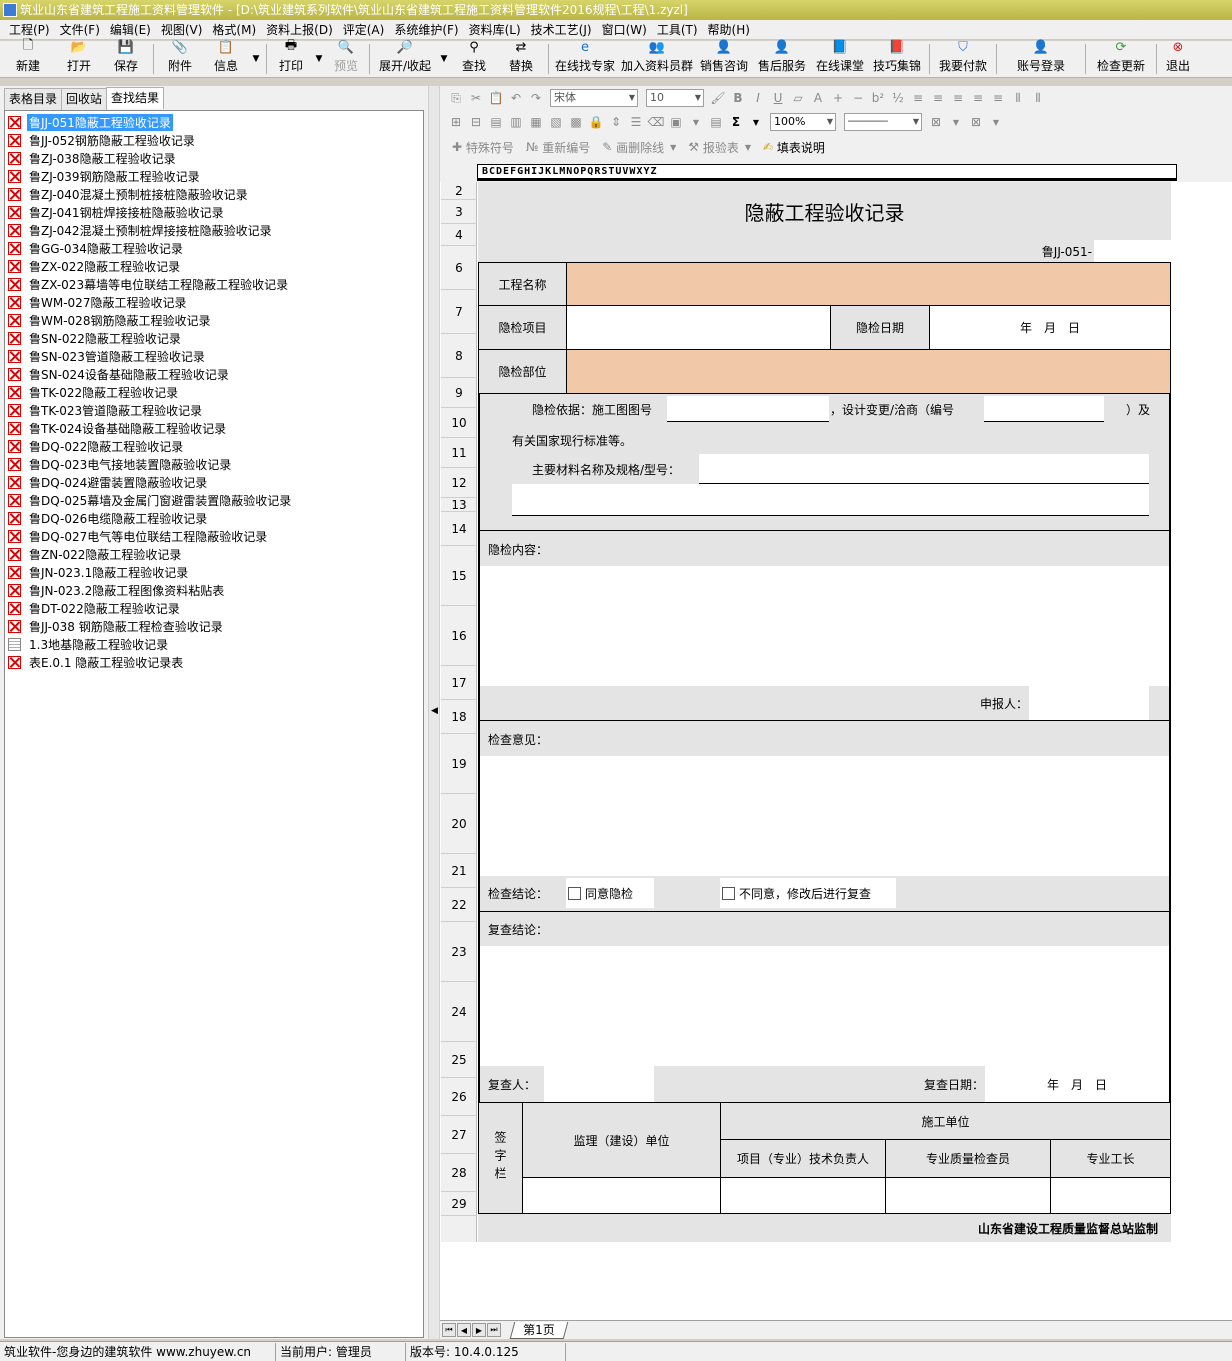  Describe the element at coordinates (818, 98) in the screenshot. I see `font-color-icon: A` at that location.